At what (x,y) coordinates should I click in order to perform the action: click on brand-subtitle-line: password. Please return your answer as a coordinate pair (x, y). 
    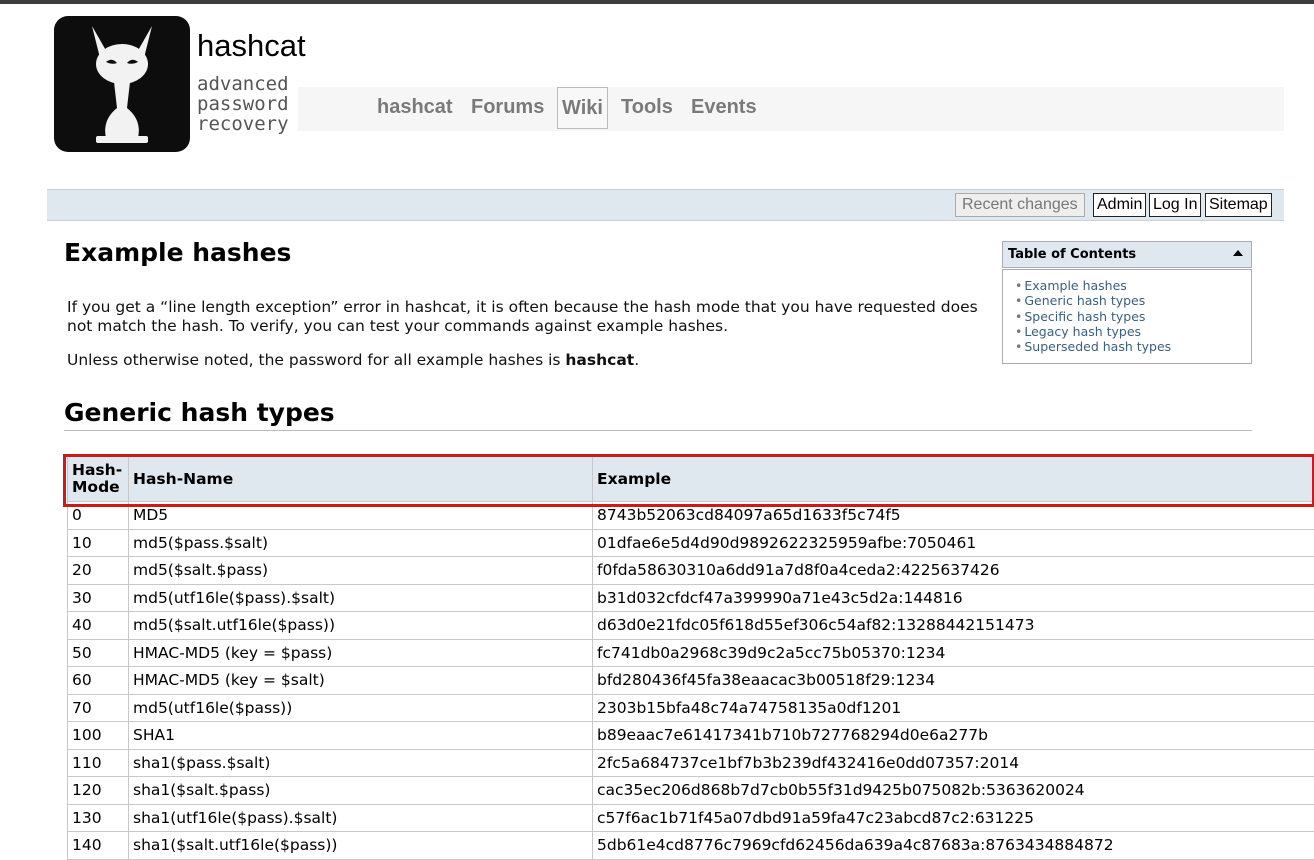
    Looking at the image, I should click on (243, 104).